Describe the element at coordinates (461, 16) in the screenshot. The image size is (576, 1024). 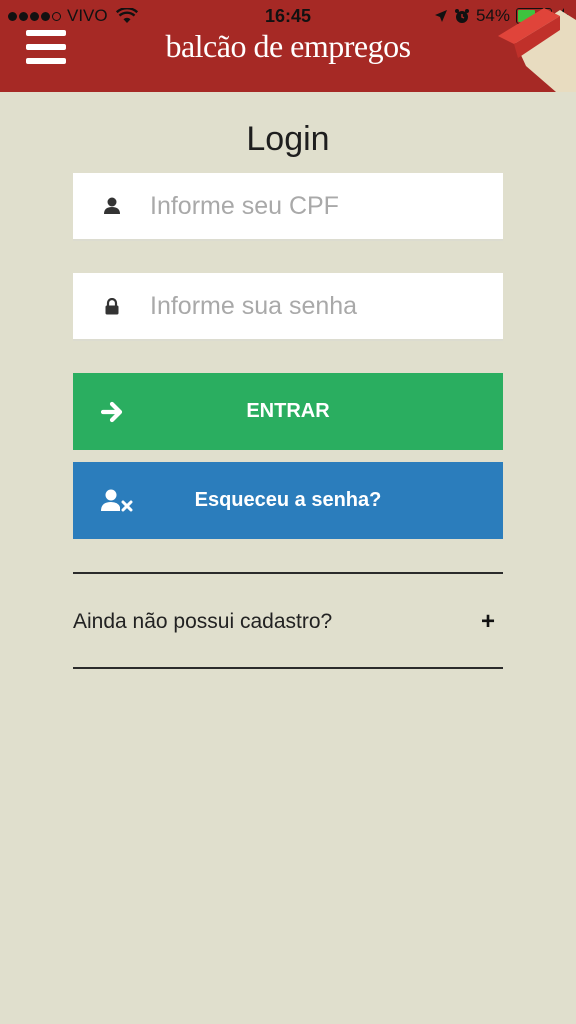
I see `alarm-clock-icon` at that location.